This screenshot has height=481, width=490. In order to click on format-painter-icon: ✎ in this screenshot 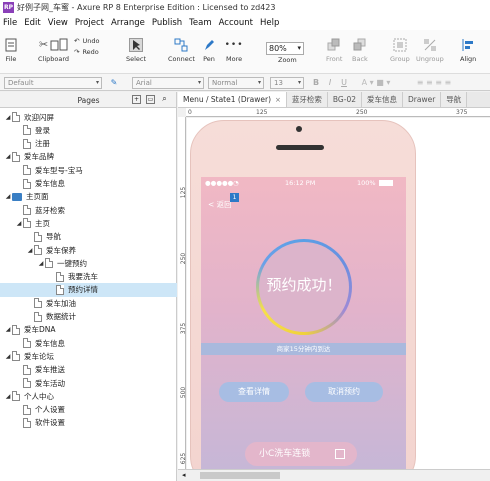, I will do `click(114, 83)`.